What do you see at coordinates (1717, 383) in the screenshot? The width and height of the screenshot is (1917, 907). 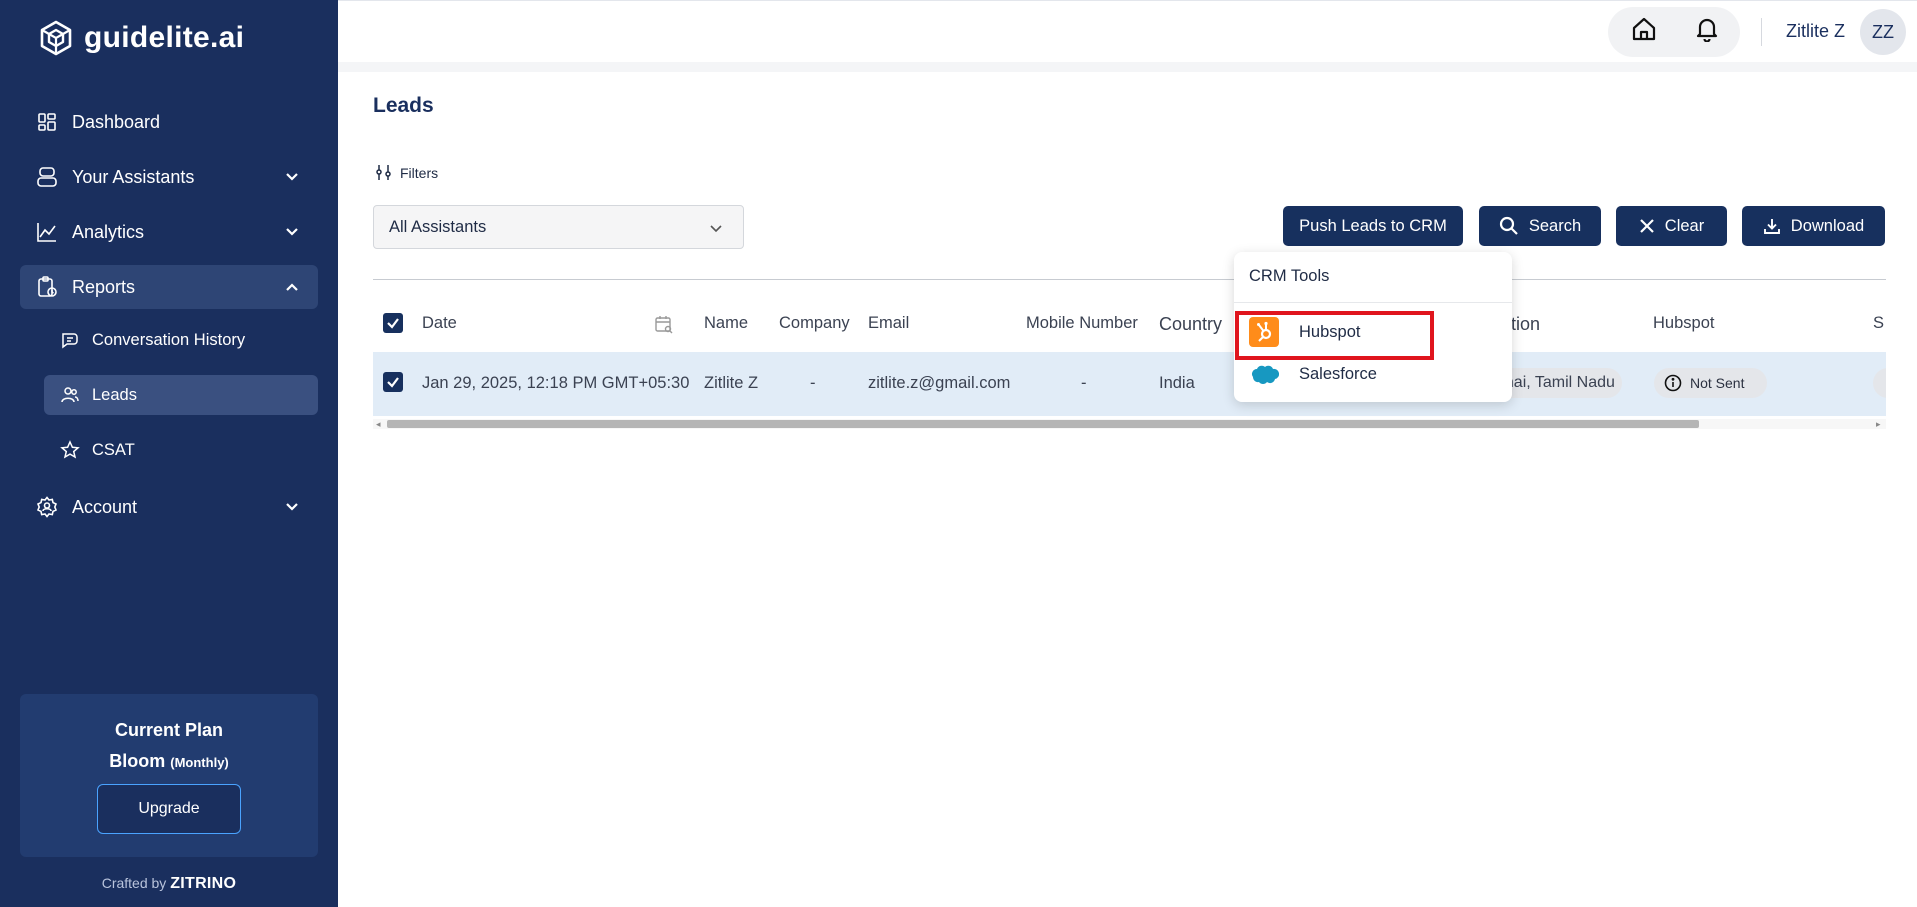 I see `hubspot-status-label: Not Sent` at bounding box center [1717, 383].